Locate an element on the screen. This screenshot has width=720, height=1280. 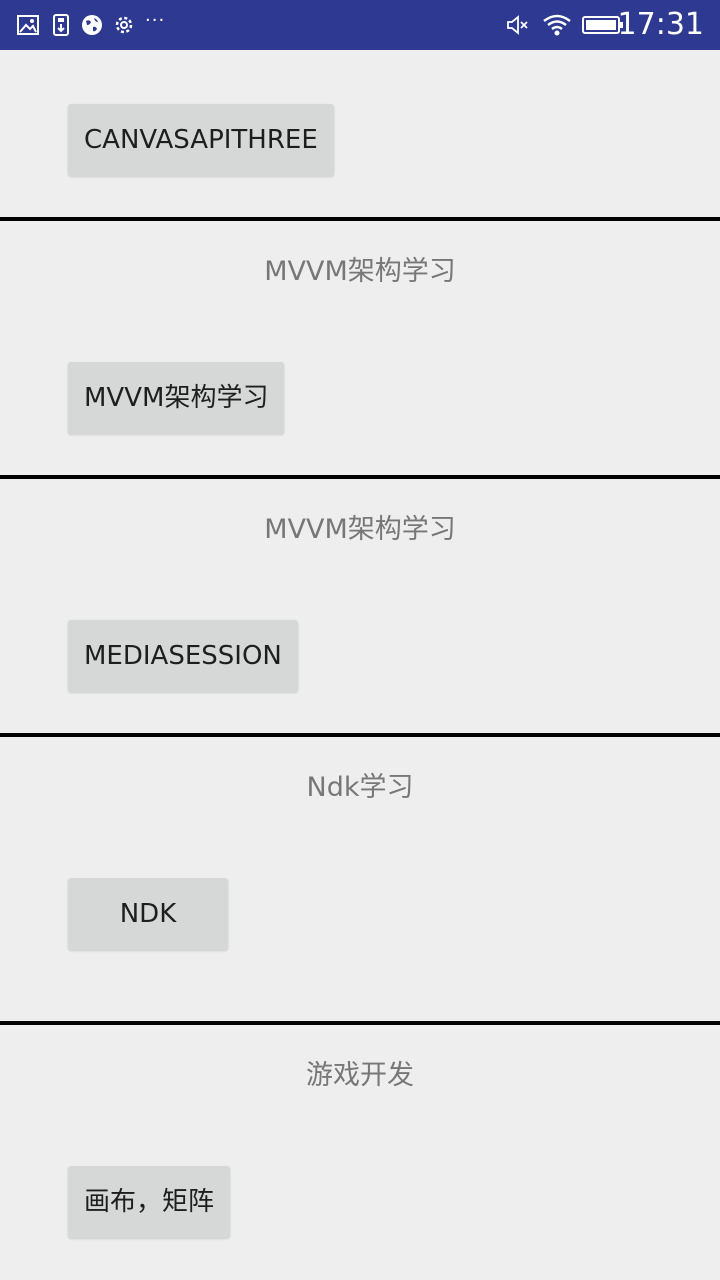
globe-icon is located at coordinates (92, 25).